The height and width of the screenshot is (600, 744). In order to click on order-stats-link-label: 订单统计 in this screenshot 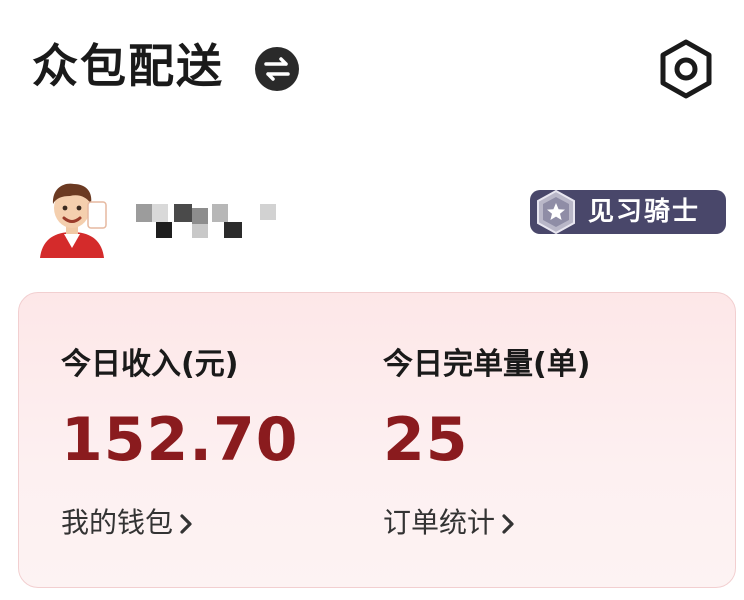, I will do `click(439, 522)`.